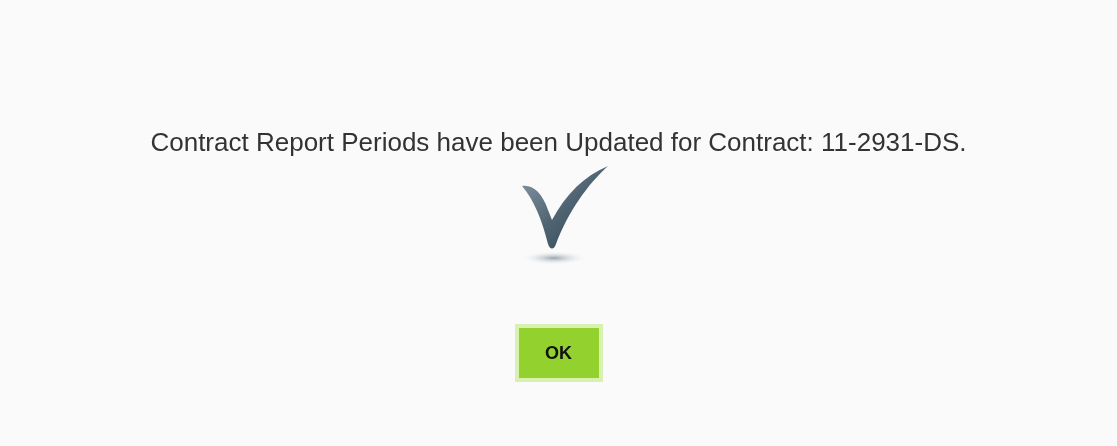  Describe the element at coordinates (558, 353) in the screenshot. I see `ok-button: OK` at that location.